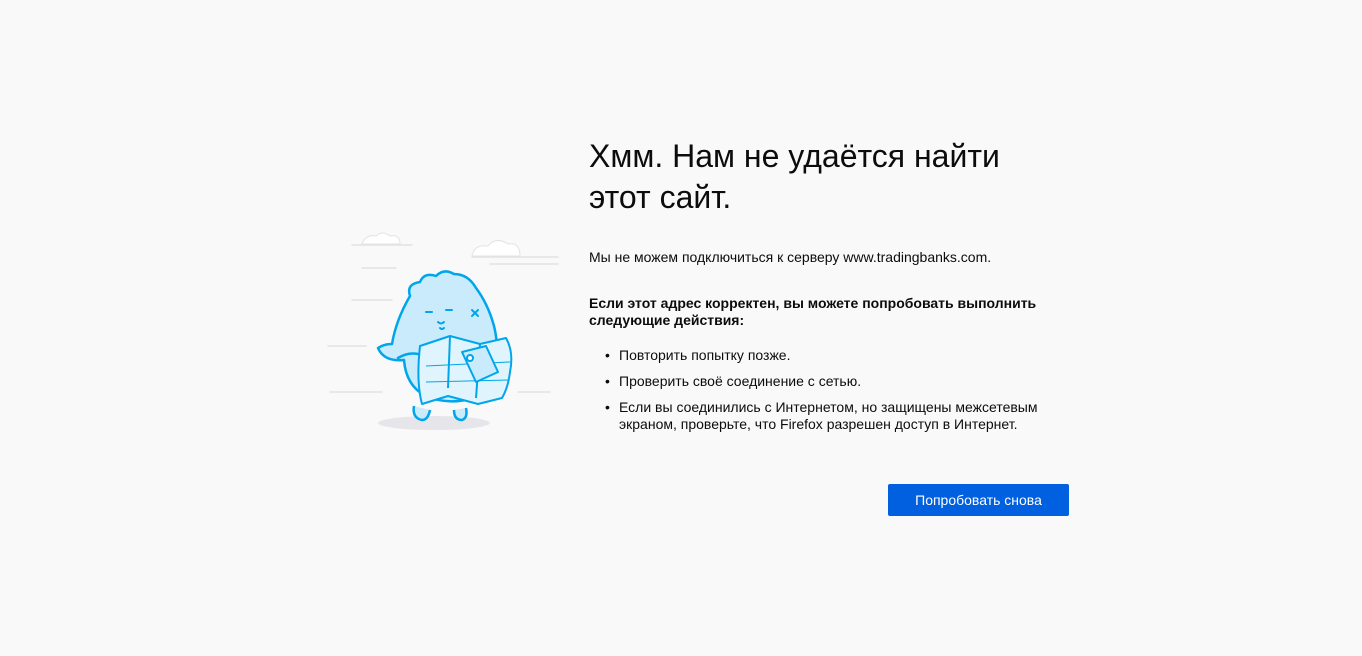 The width and height of the screenshot is (1362, 656). Describe the element at coordinates (837, 355) in the screenshot. I see `list-item: • Повторить попытку позже.` at that location.